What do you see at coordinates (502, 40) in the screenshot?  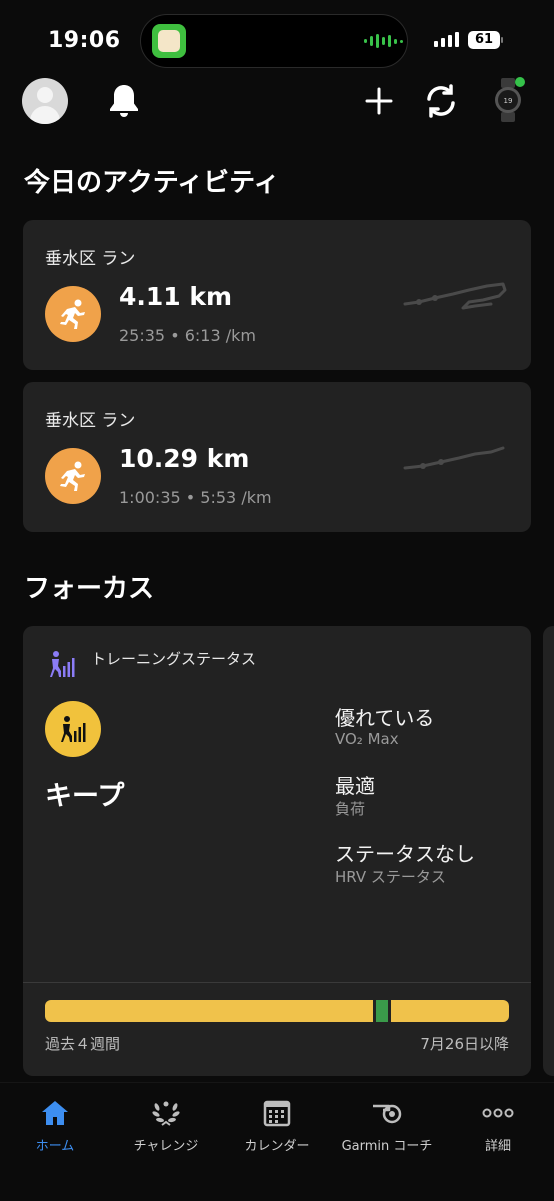 I see `battery-tip` at bounding box center [502, 40].